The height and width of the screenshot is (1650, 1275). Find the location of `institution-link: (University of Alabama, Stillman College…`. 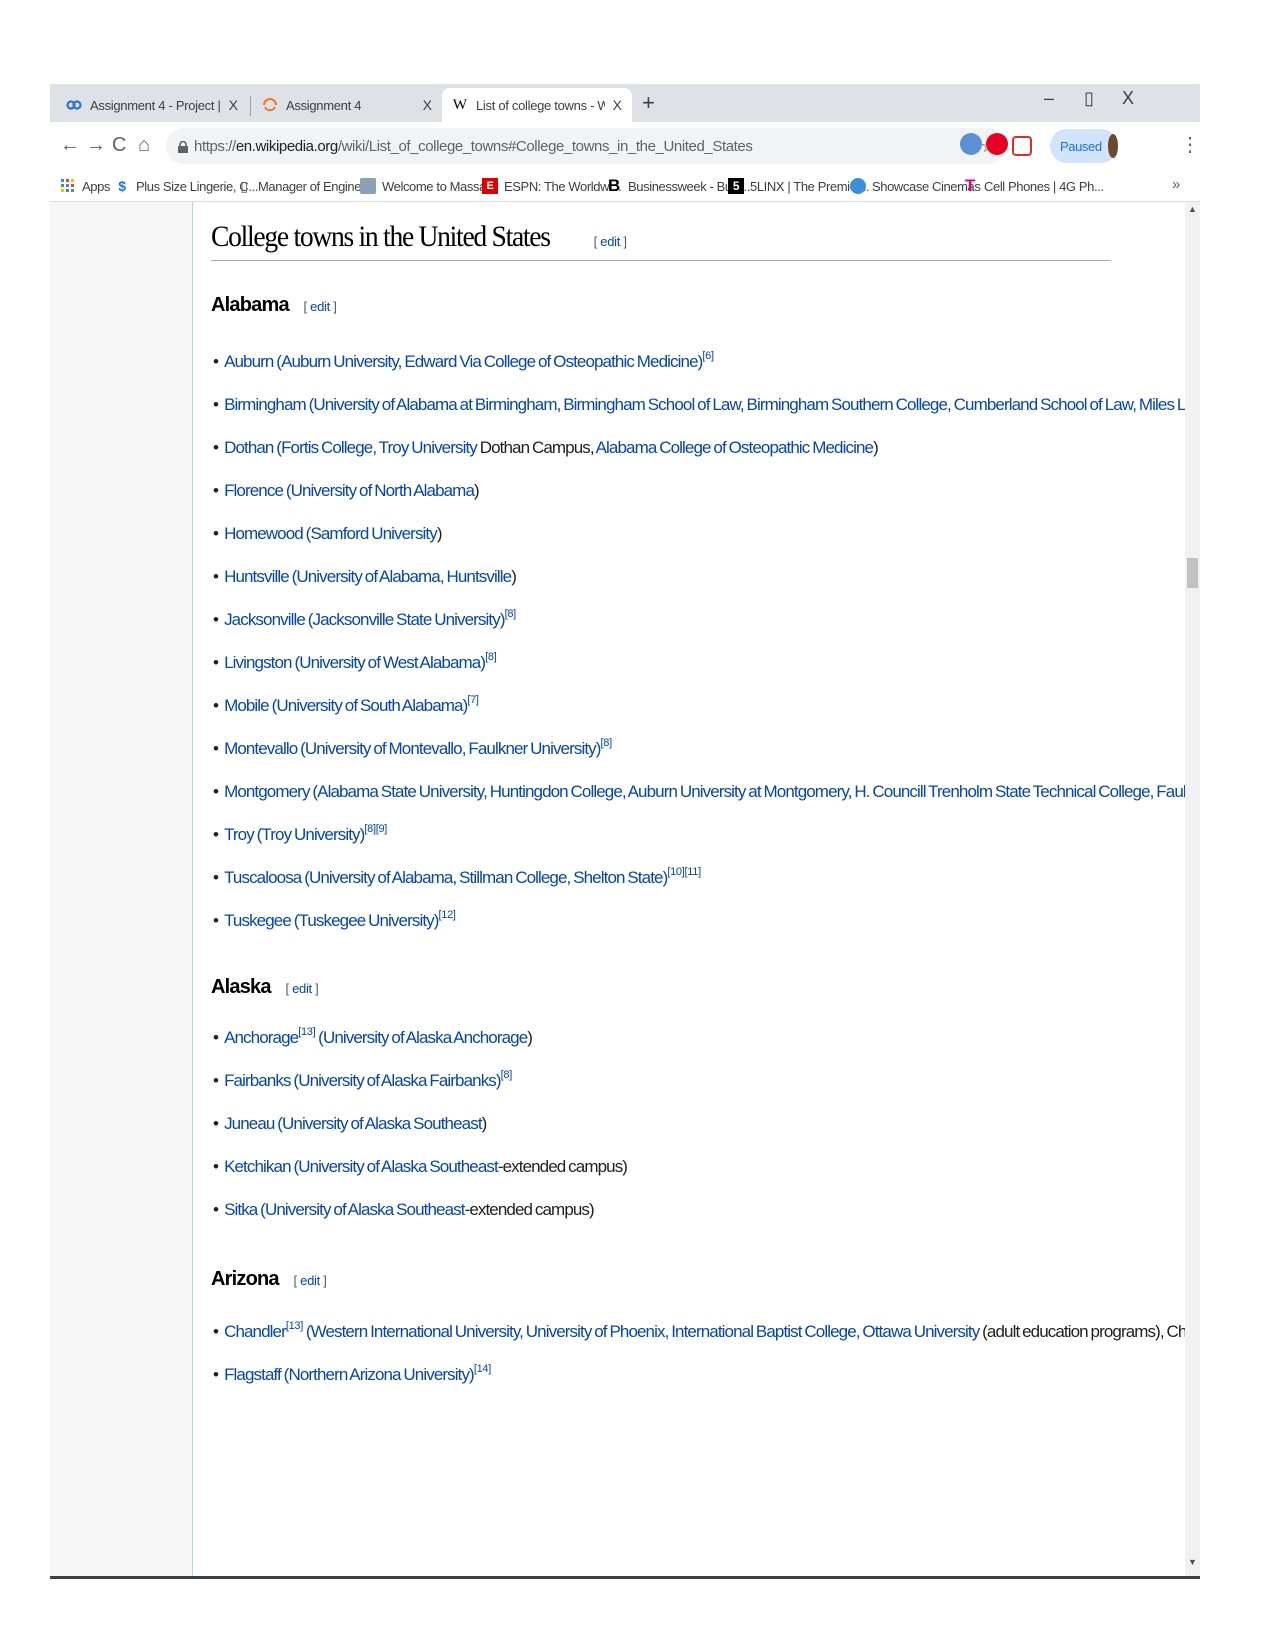

institution-link: (University of Alabama, Stillman College… is located at coordinates (484, 877).